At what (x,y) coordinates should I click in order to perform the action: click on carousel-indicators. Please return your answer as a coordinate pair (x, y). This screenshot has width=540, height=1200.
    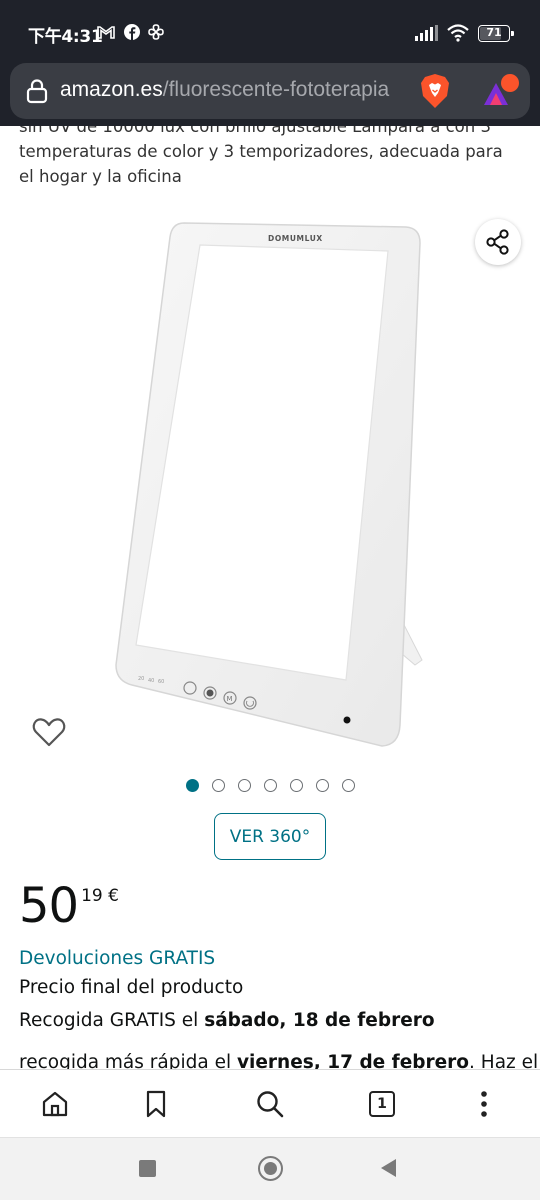
    Looking at the image, I should click on (270, 785).